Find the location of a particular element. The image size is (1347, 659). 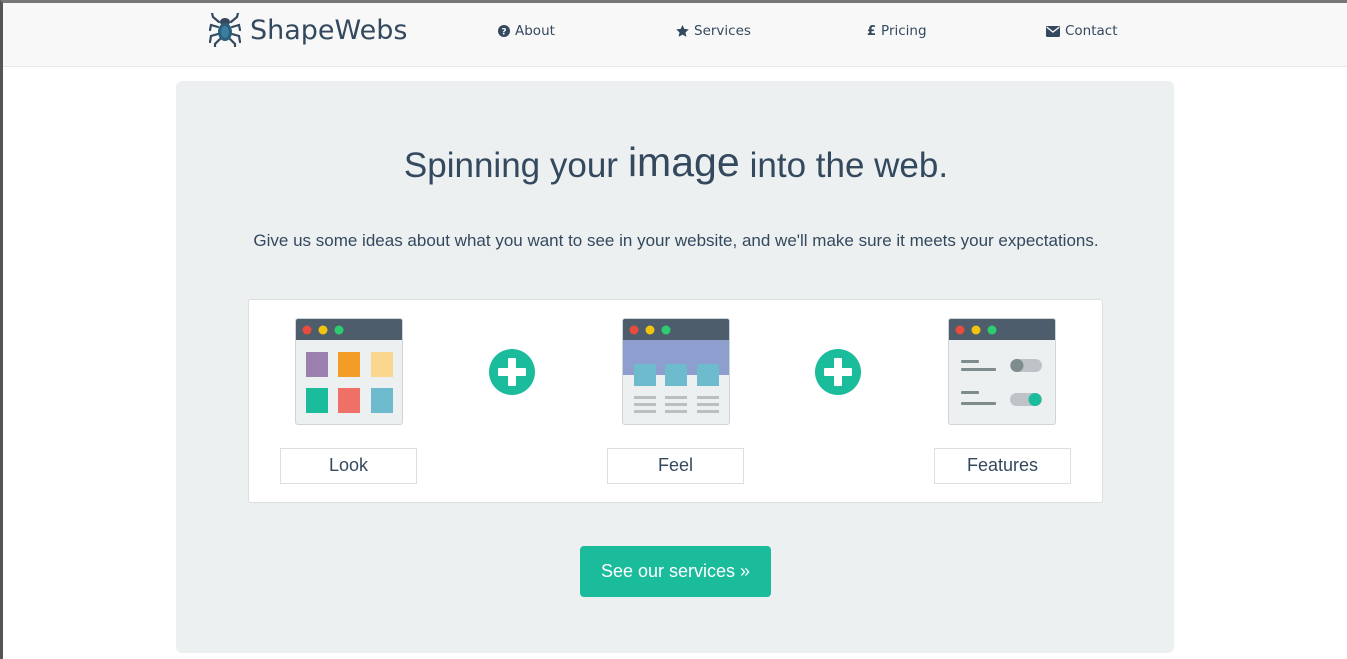

star-icon is located at coordinates (682, 31).